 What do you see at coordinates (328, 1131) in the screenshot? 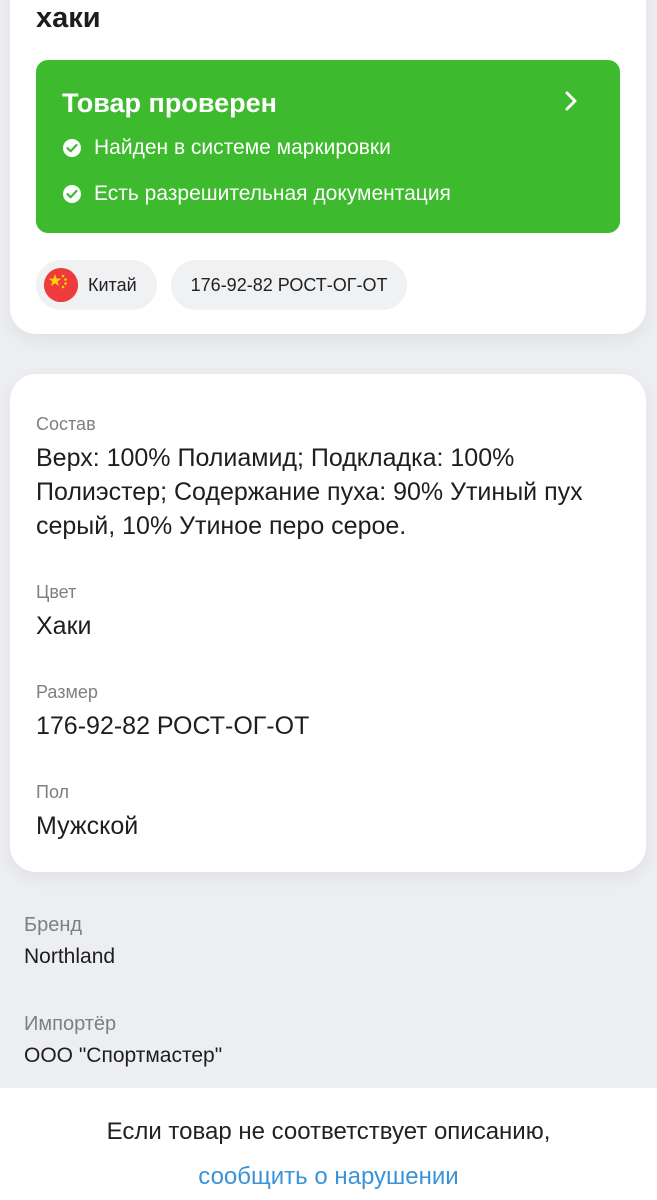
I see `report-prompt-text: Если товар не соответствует описанию,` at bounding box center [328, 1131].